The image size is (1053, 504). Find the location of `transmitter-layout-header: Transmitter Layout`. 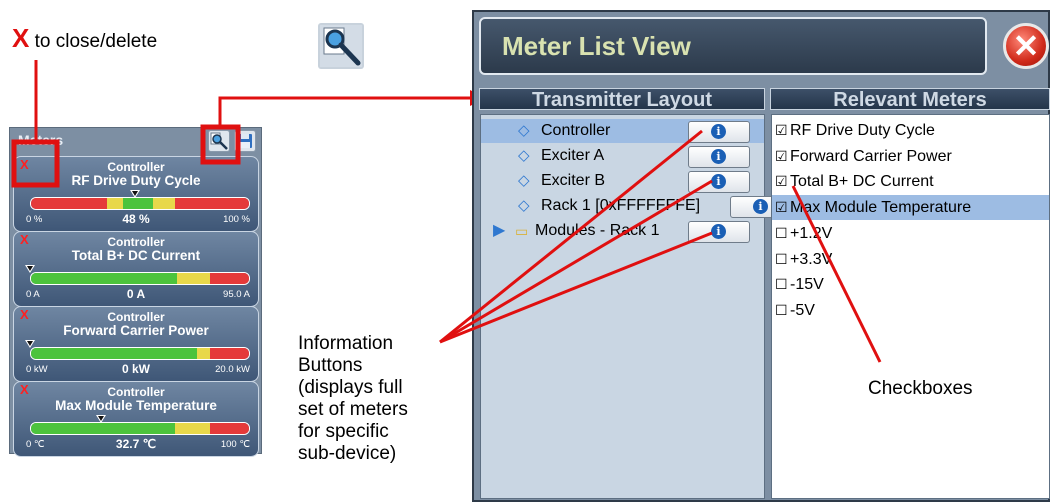

transmitter-layout-header: Transmitter Layout is located at coordinates (622, 99).